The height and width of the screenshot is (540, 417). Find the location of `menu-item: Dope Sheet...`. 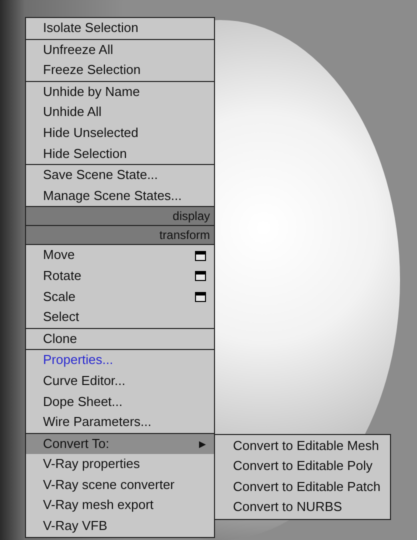

menu-item: Dope Sheet... is located at coordinates (120, 402).